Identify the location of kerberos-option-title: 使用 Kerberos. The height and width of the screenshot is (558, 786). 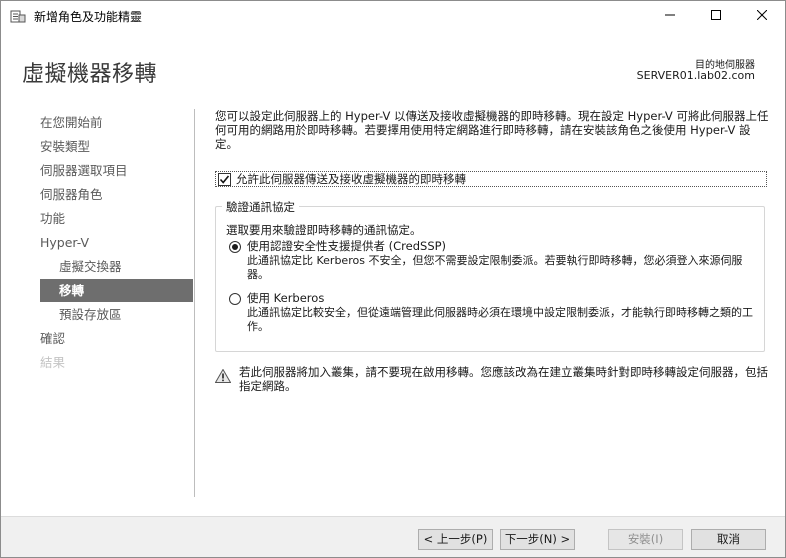
(285, 298).